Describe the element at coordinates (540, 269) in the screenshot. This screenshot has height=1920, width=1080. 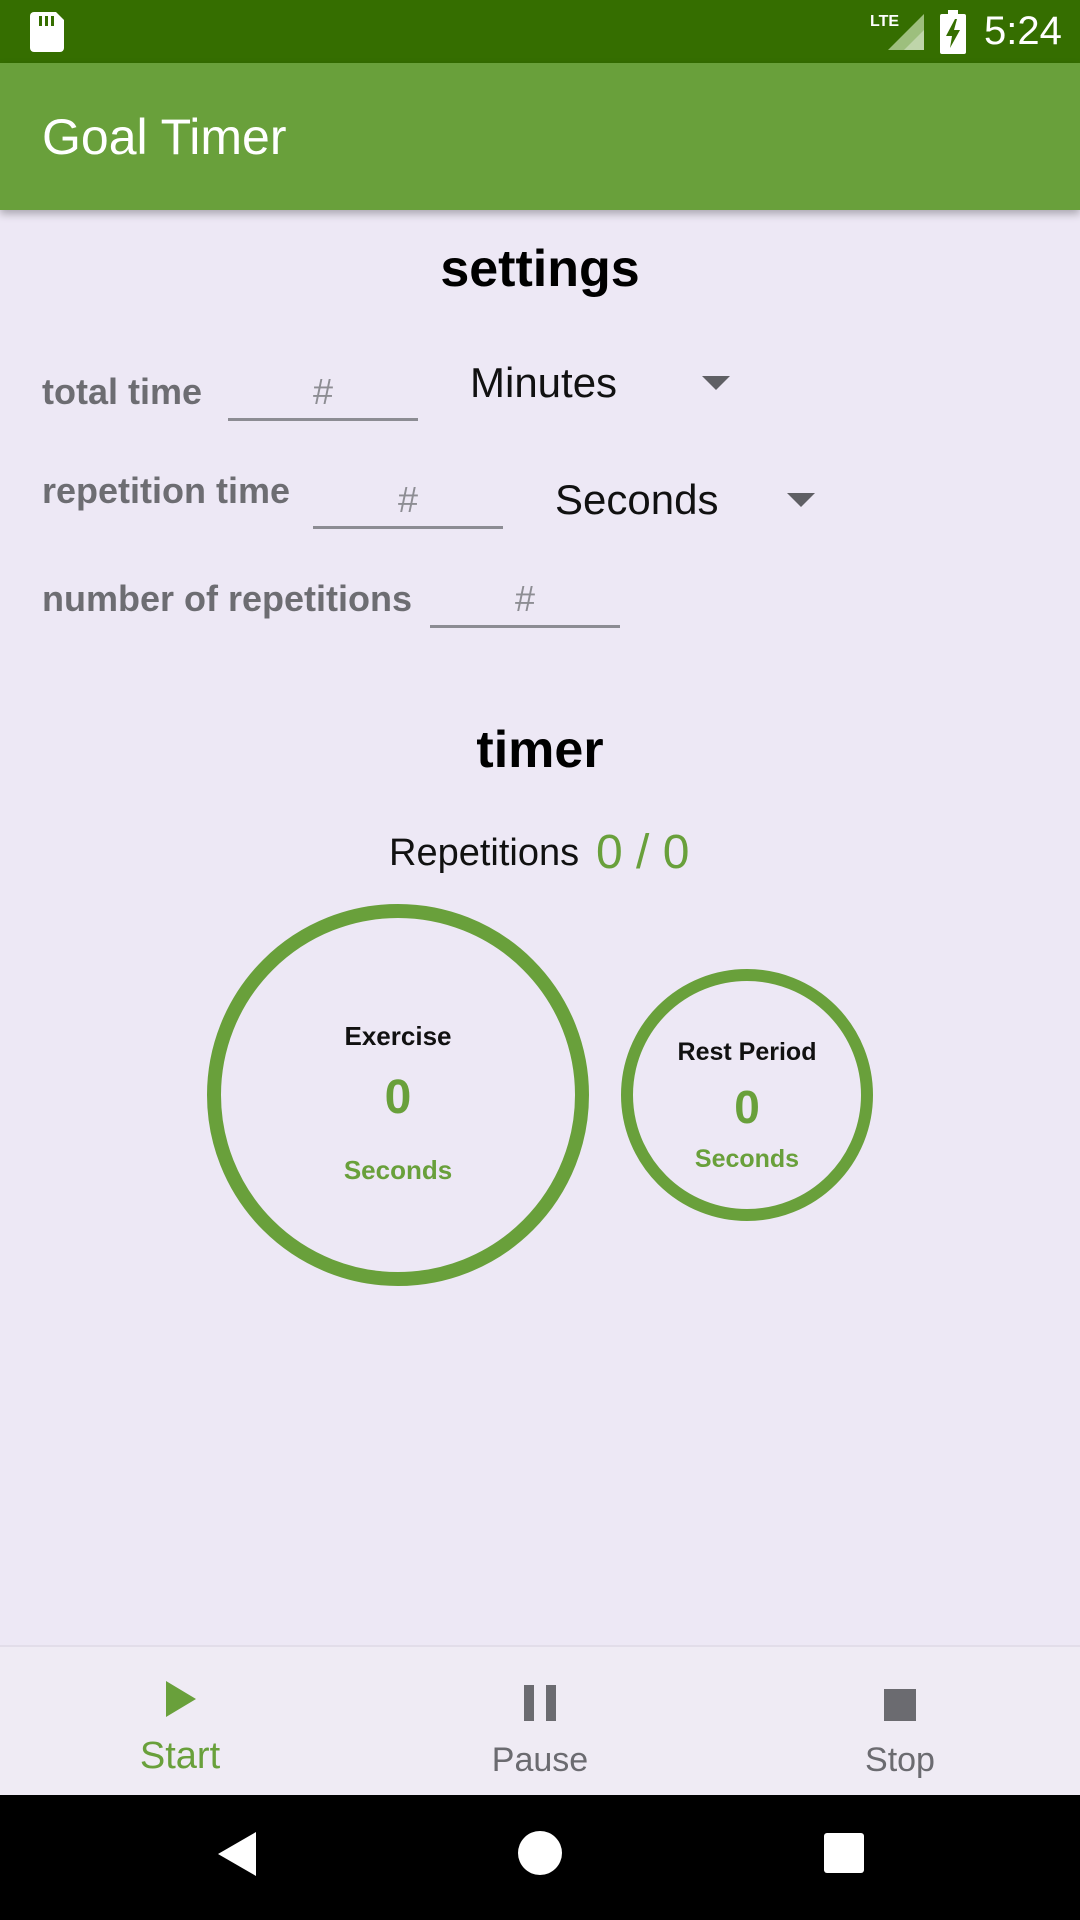
I see `settings-title: settings` at that location.